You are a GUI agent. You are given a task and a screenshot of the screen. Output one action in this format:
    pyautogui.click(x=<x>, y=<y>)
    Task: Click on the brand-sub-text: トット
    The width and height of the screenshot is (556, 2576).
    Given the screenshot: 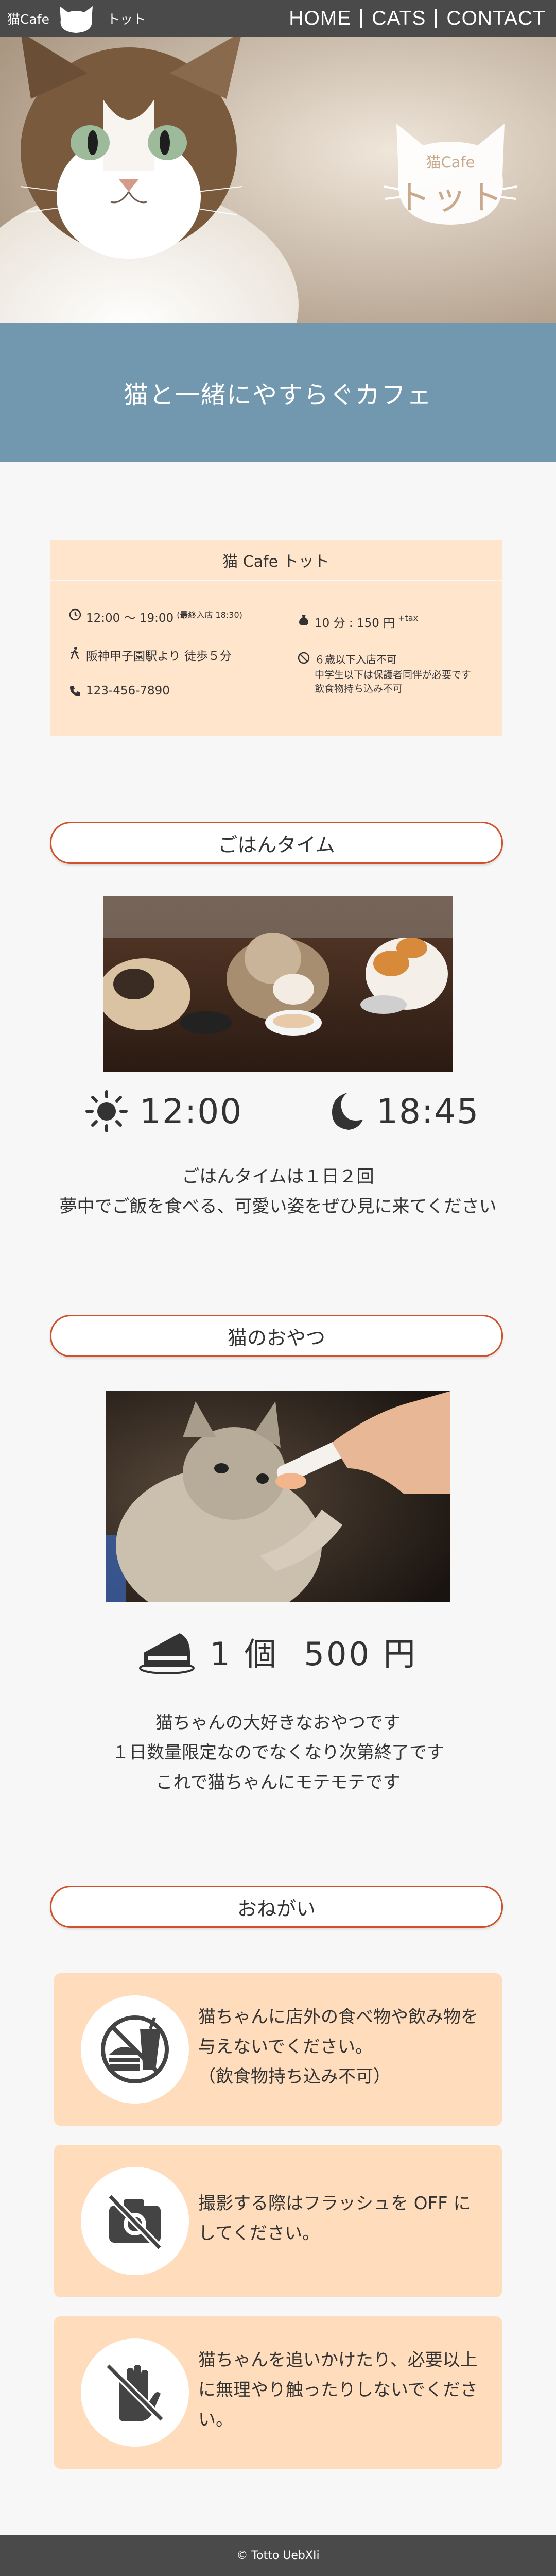 What is the action you would take?
    pyautogui.click(x=126, y=19)
    